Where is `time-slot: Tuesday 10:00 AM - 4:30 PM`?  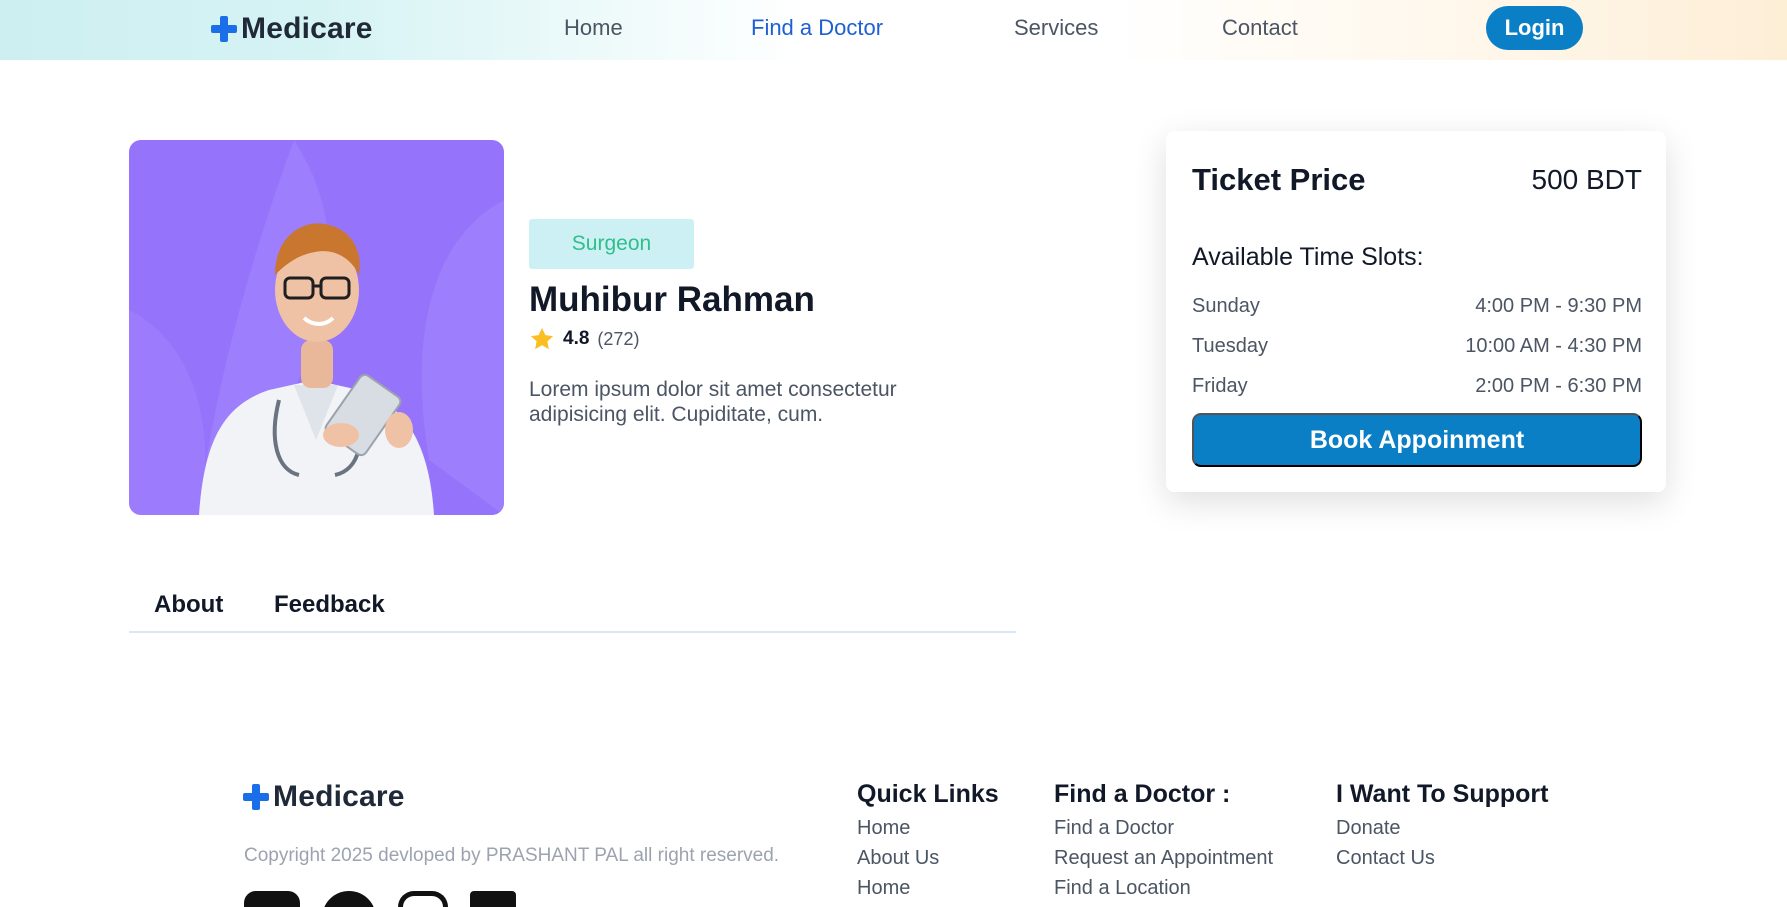 time-slot: Tuesday 10:00 AM - 4:30 PM is located at coordinates (1417, 349).